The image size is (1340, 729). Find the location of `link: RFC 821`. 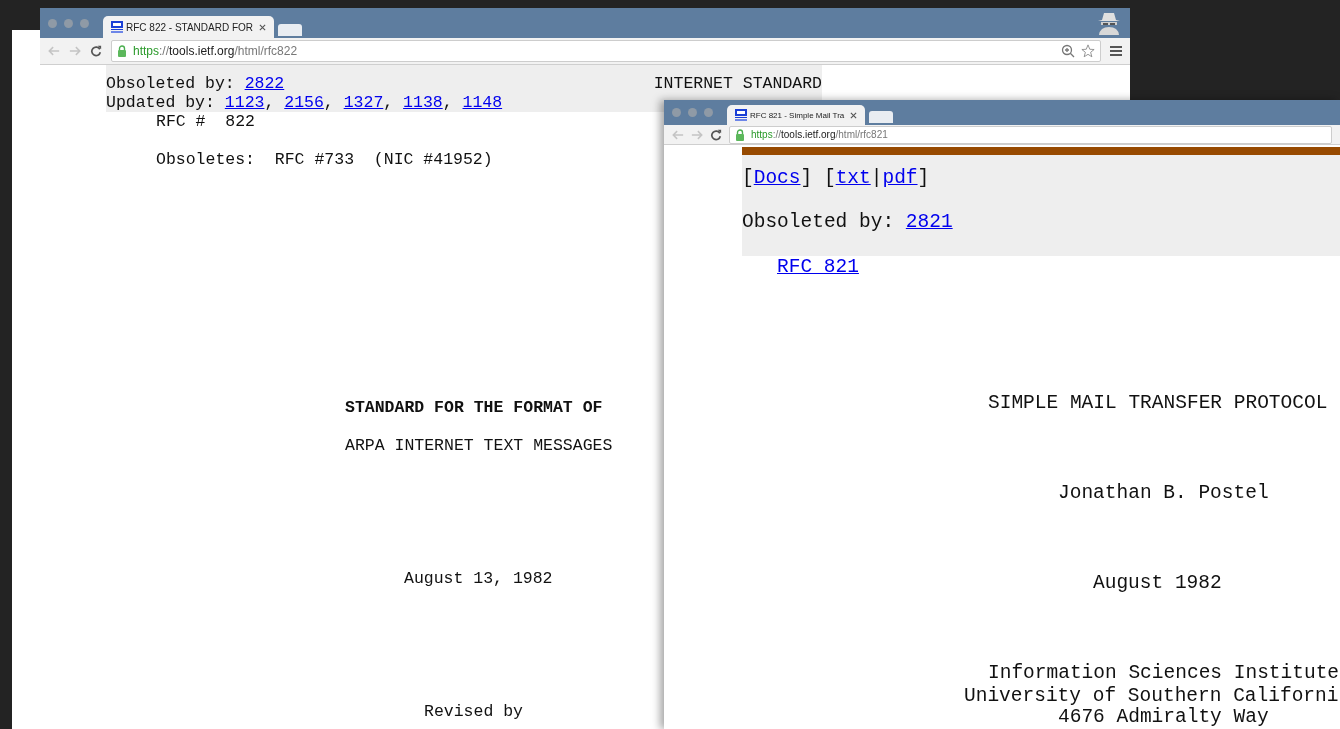

link: RFC 821 is located at coordinates (818, 267).